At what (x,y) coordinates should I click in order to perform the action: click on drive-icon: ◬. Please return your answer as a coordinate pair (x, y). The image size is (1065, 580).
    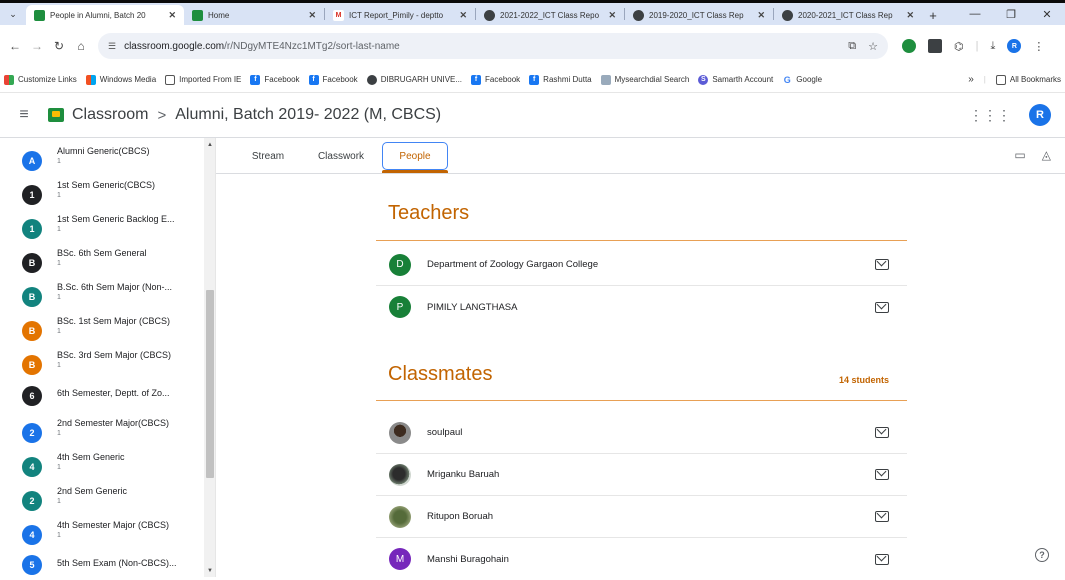
    Looking at the image, I should click on (1046, 155).